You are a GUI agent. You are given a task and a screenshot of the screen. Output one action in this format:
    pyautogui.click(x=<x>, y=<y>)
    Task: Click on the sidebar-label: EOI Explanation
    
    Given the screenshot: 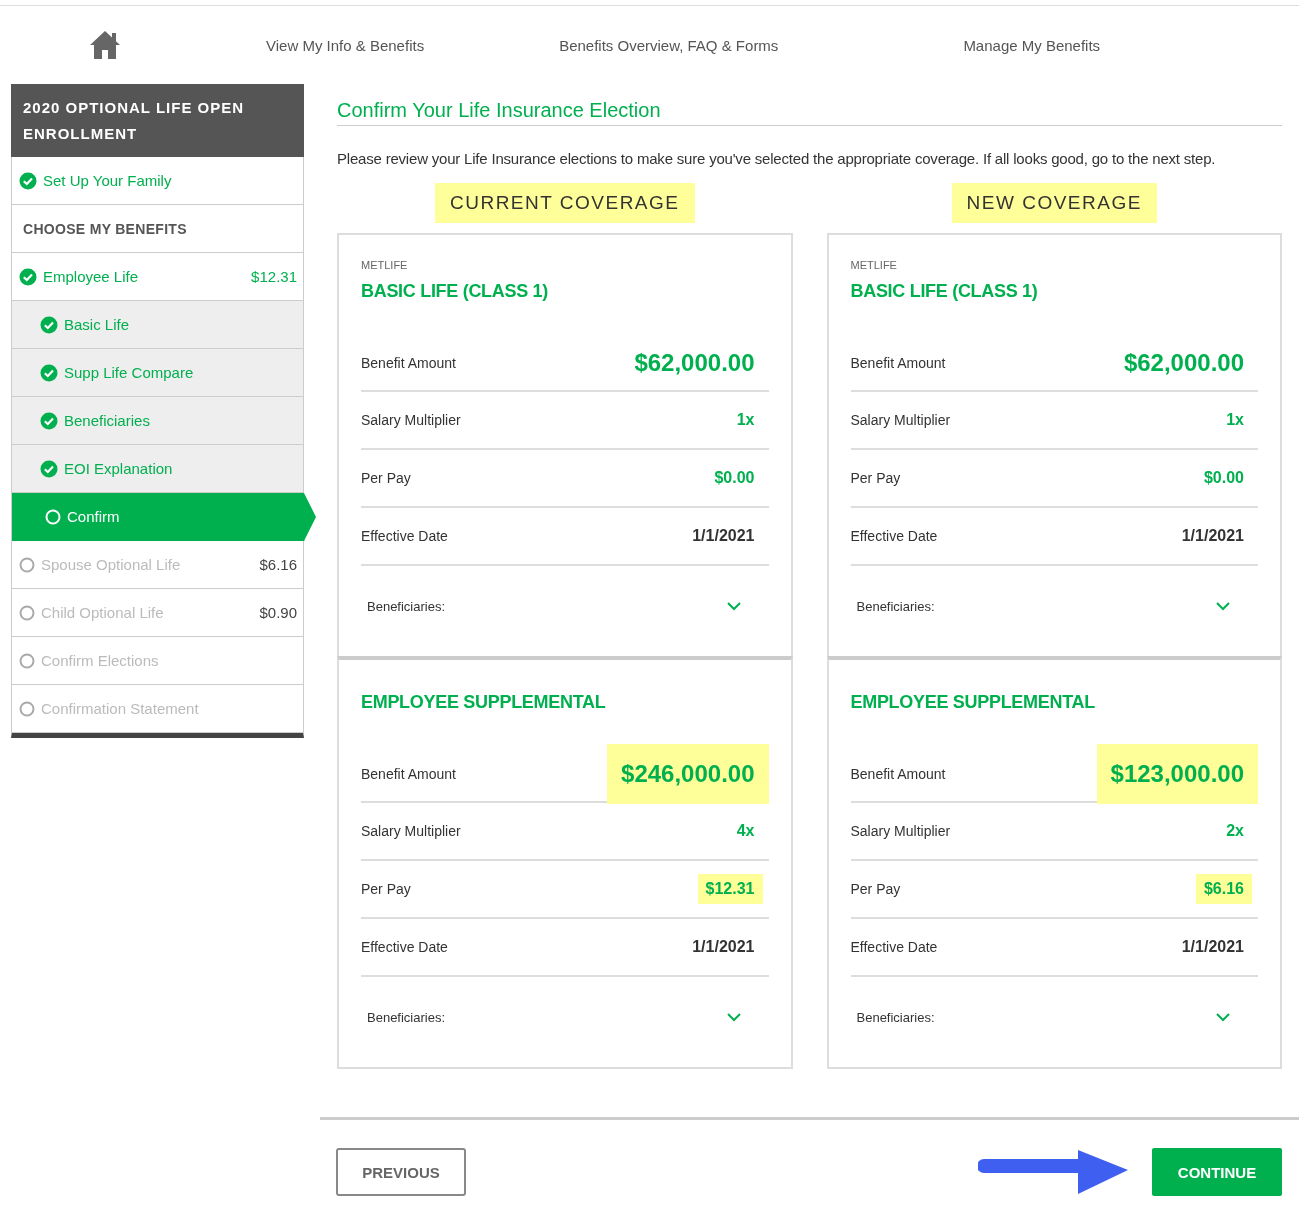 What is the action you would take?
    pyautogui.click(x=119, y=468)
    